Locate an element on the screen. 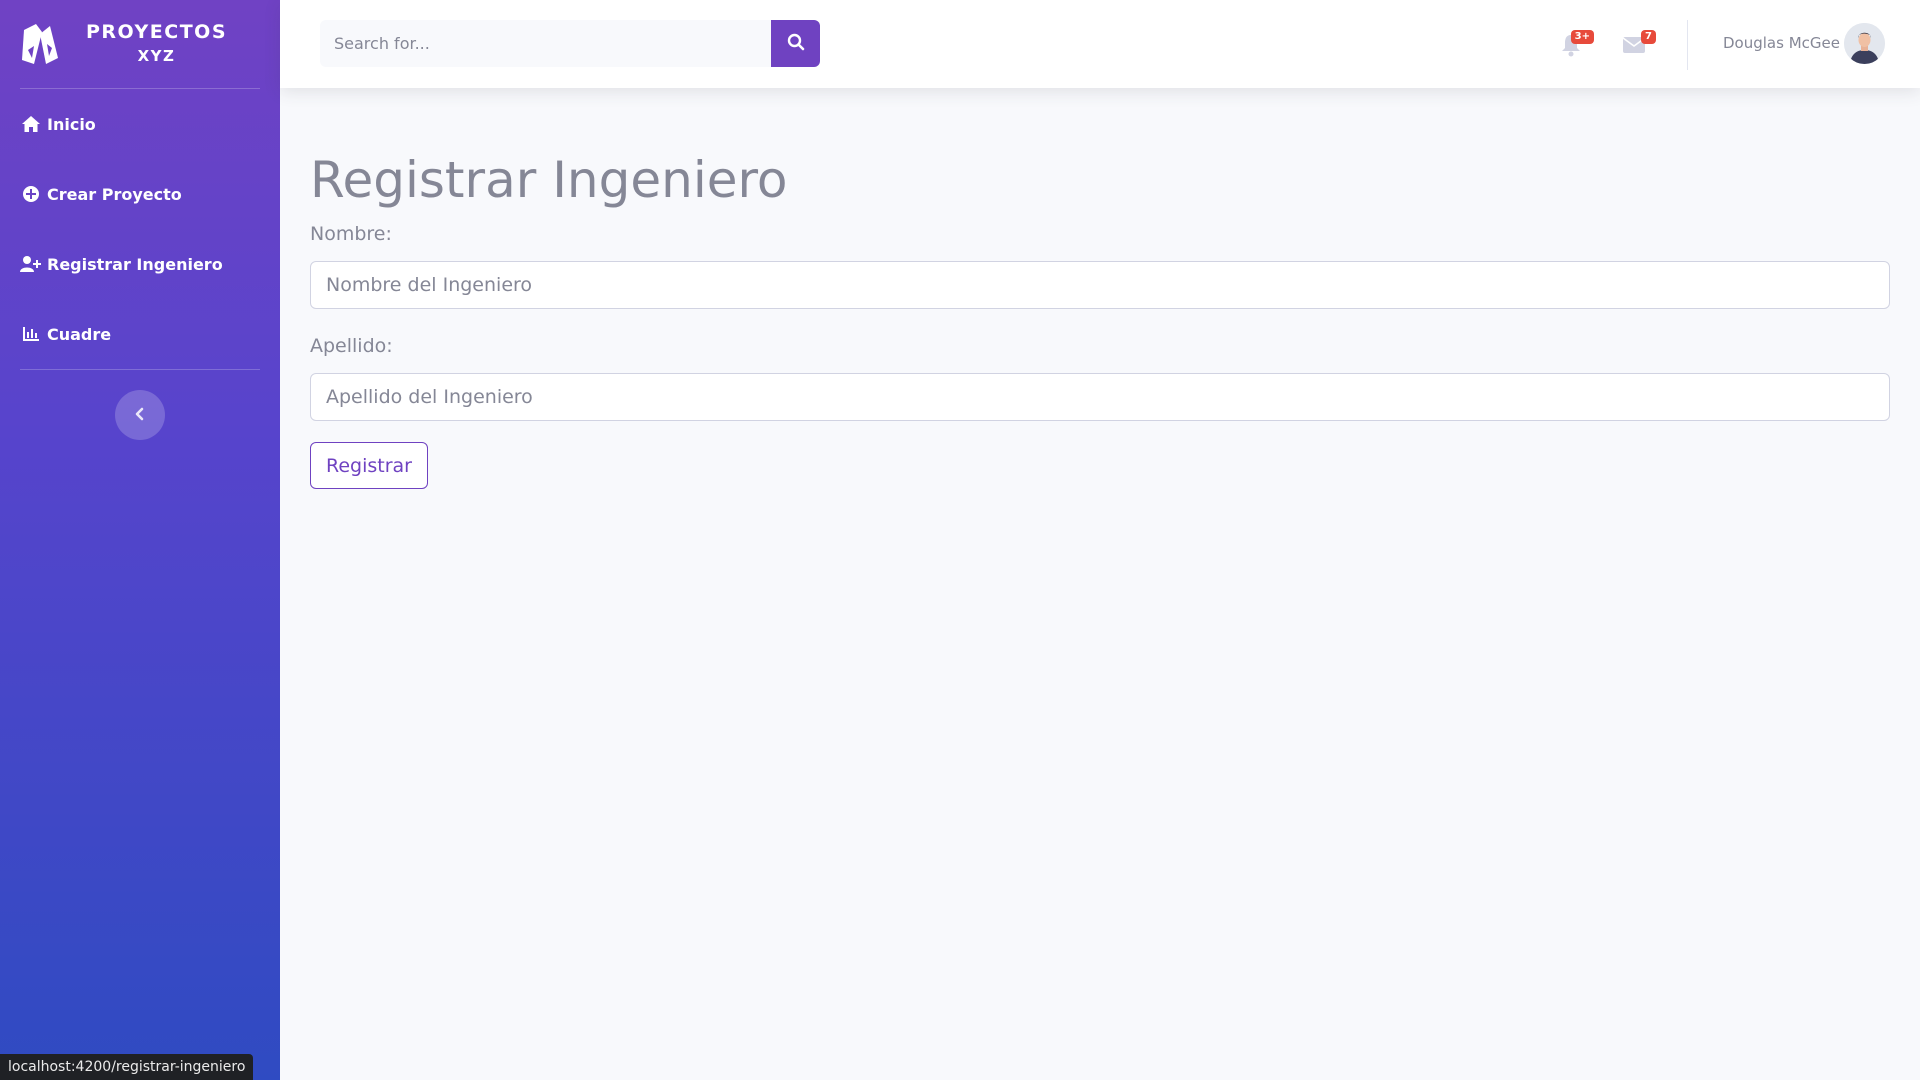 The height and width of the screenshot is (1080, 1920). form-group-nombre: Nombre: is located at coordinates (1100, 264).